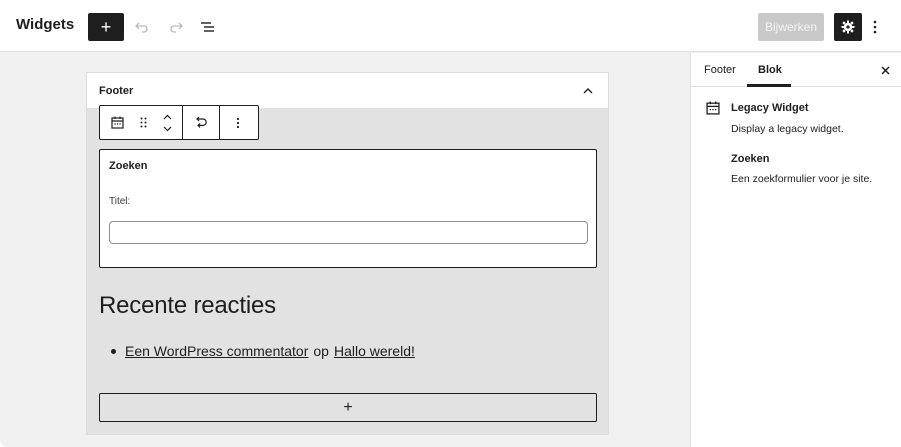  I want to click on recent-comments-heading: Recente reacties, so click(187, 305).